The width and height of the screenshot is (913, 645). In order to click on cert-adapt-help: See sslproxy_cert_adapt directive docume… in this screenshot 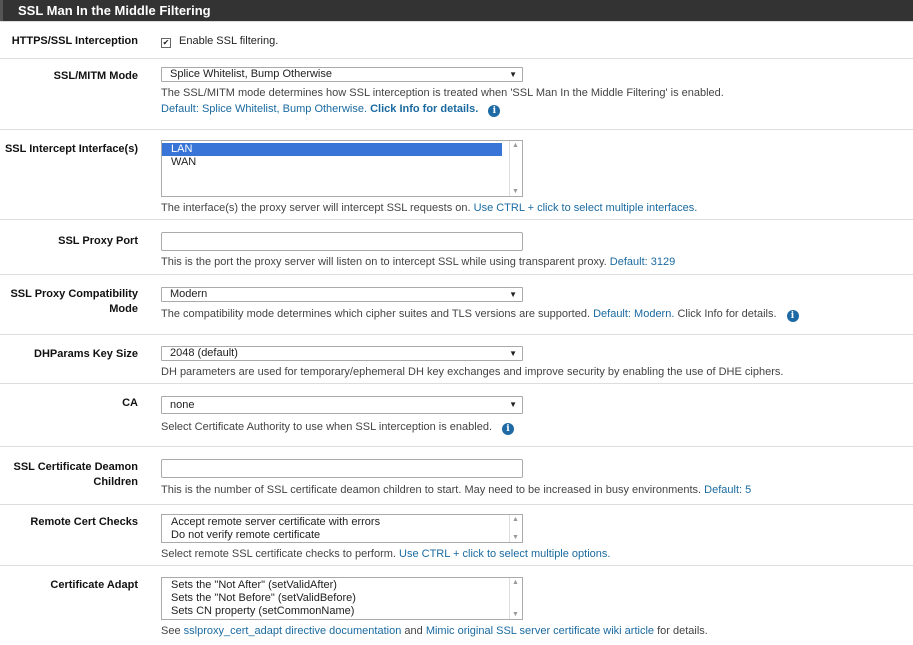, I will do `click(434, 631)`.